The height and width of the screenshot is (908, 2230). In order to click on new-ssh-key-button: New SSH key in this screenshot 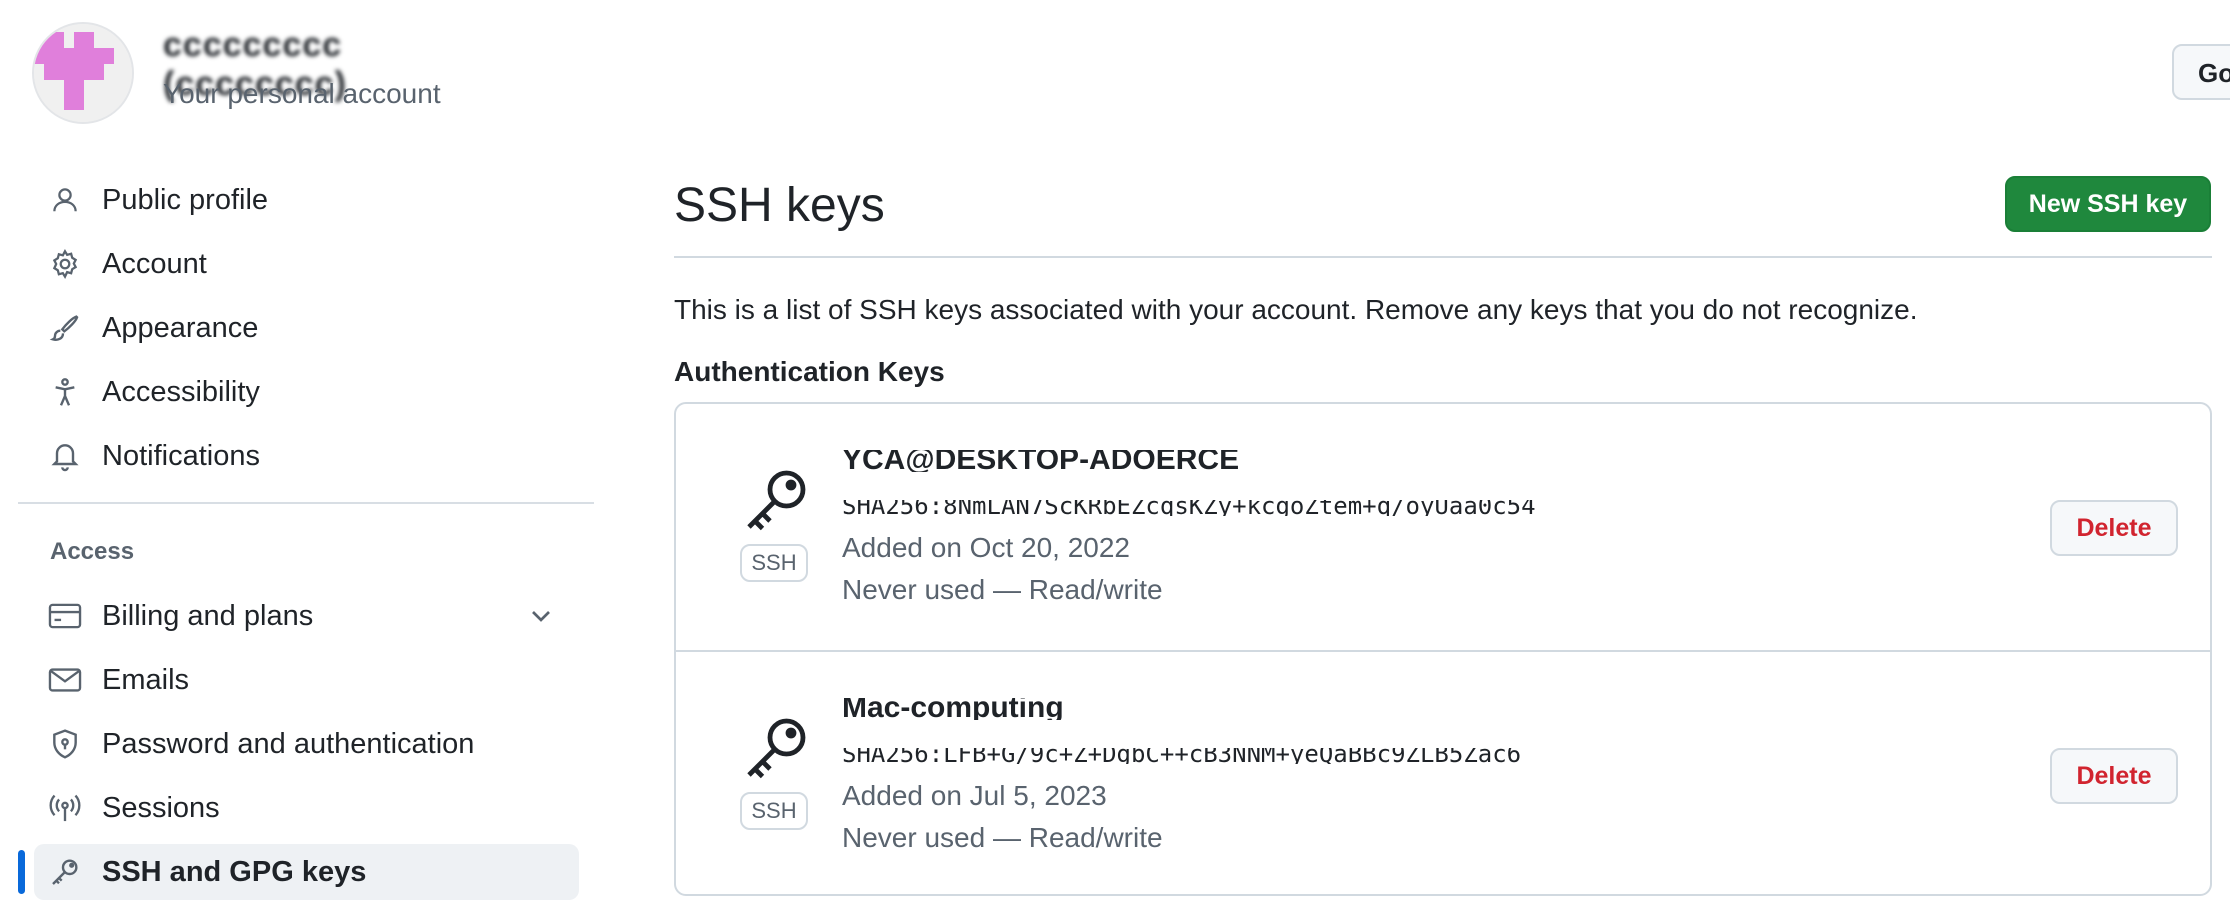, I will do `click(2108, 204)`.